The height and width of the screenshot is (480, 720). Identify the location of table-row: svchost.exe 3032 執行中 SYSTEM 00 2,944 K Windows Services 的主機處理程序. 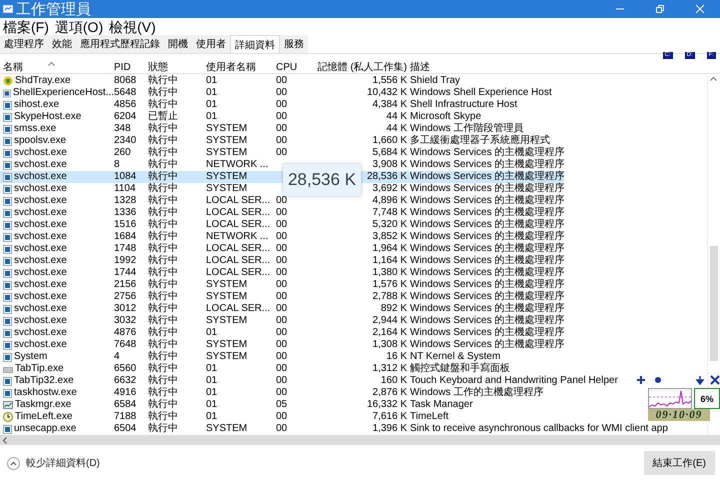
(282, 321).